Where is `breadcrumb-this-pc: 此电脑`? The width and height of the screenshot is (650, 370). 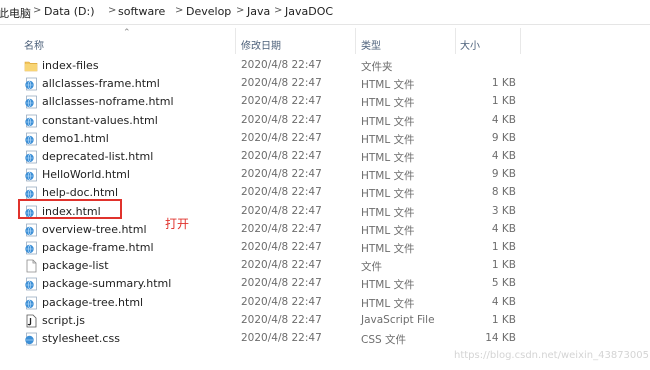
breadcrumb-this-pc: 此电脑 is located at coordinates (15, 13).